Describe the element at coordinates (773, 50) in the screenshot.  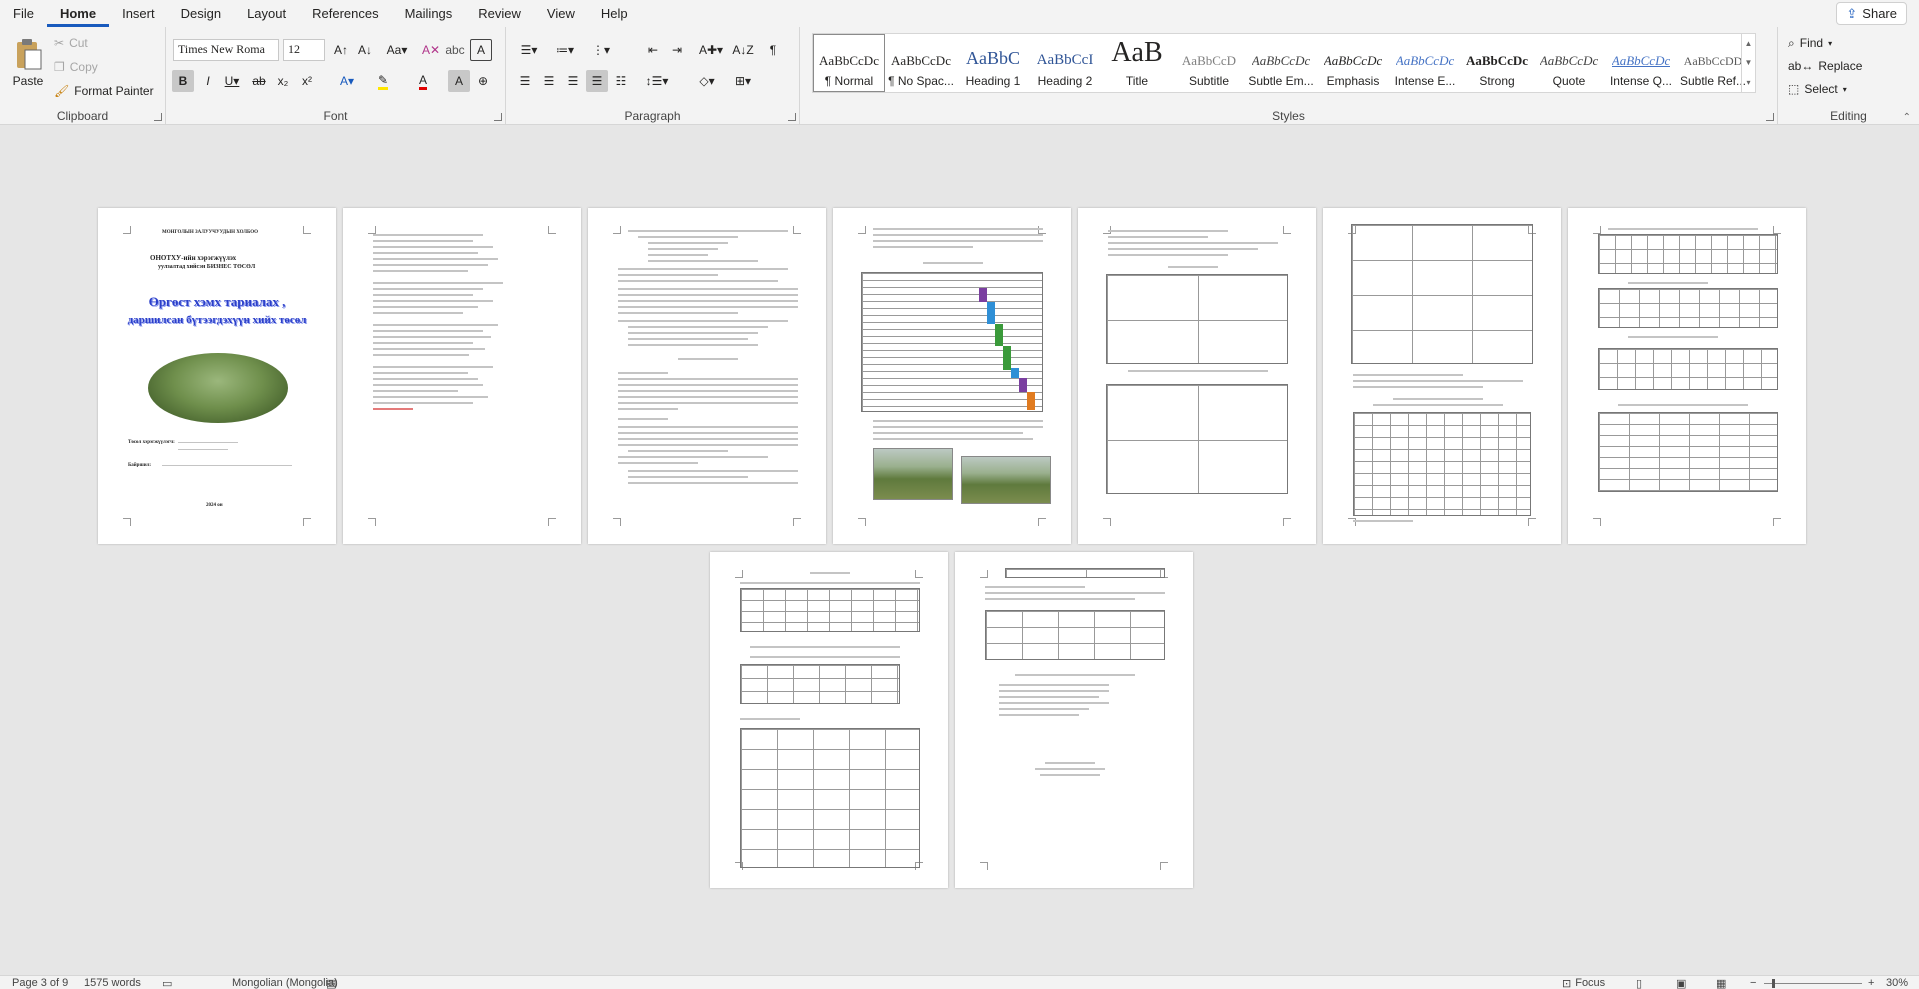
I see `show-formatting-button: ¶` at that location.